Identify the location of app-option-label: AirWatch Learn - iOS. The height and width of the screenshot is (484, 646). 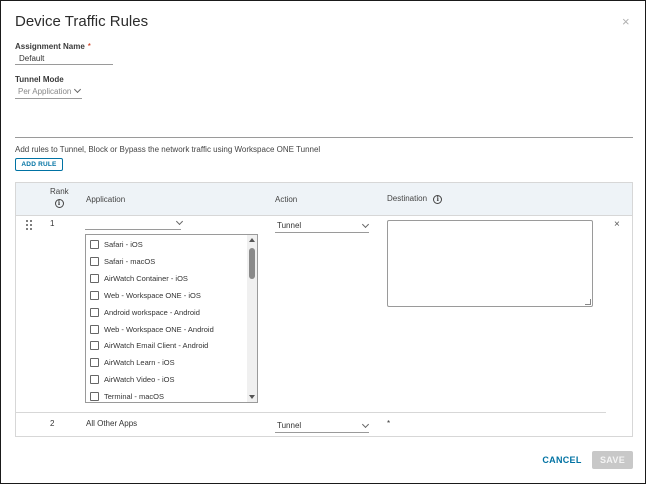
(139, 362).